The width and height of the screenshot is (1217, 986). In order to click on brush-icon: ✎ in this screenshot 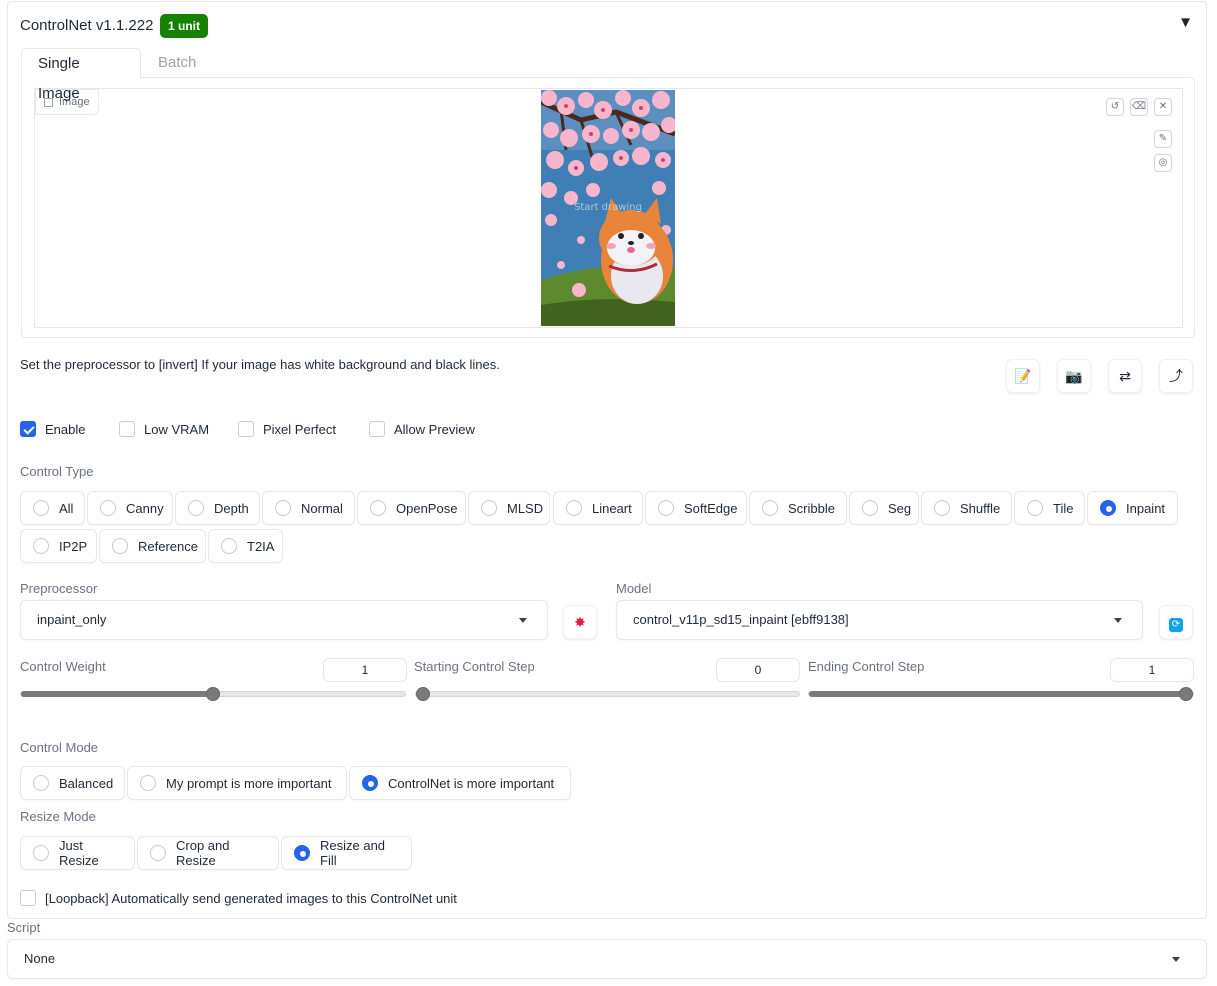, I will do `click(1163, 139)`.